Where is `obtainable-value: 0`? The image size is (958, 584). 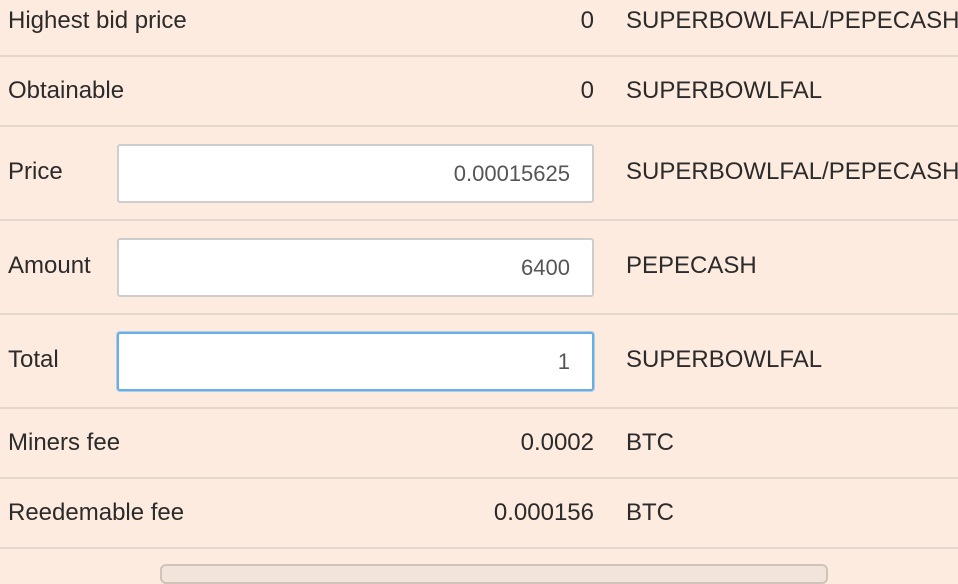 obtainable-value: 0 is located at coordinates (587, 90).